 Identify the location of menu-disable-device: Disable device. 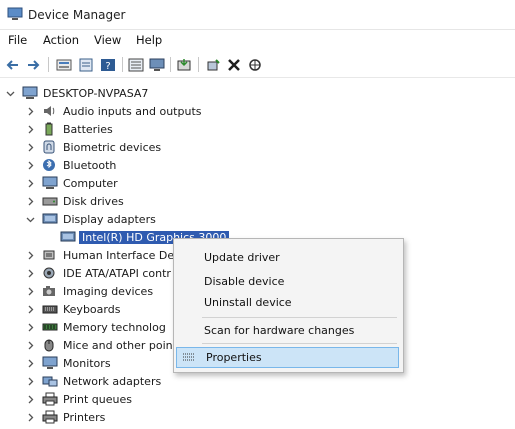
(244, 281).